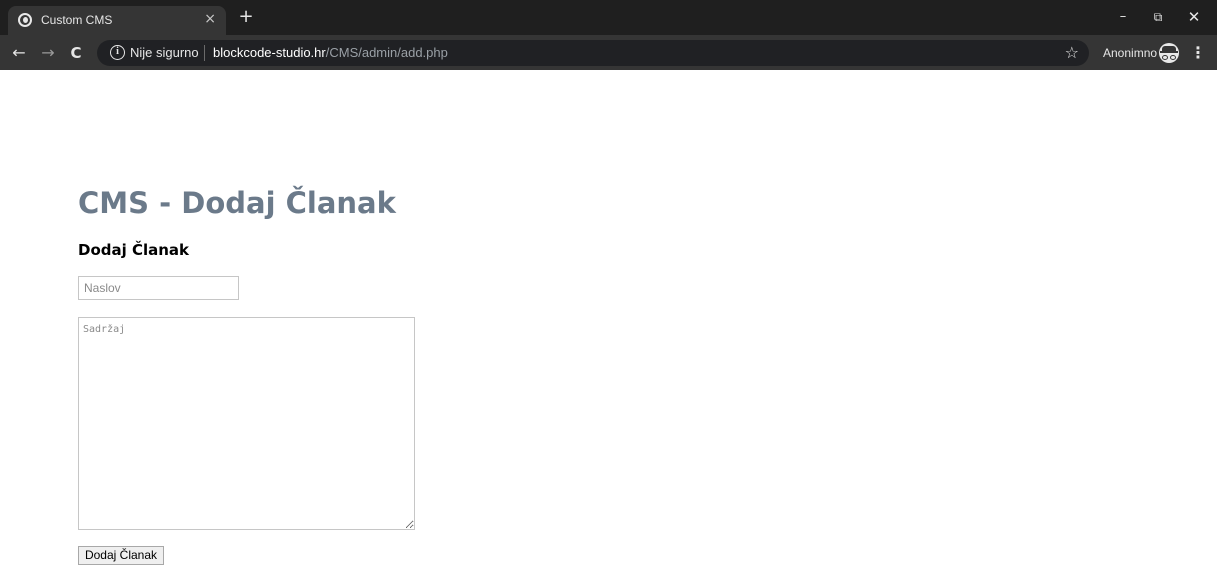 The width and height of the screenshot is (1217, 565). What do you see at coordinates (1169, 53) in the screenshot?
I see `incognito-icon` at bounding box center [1169, 53].